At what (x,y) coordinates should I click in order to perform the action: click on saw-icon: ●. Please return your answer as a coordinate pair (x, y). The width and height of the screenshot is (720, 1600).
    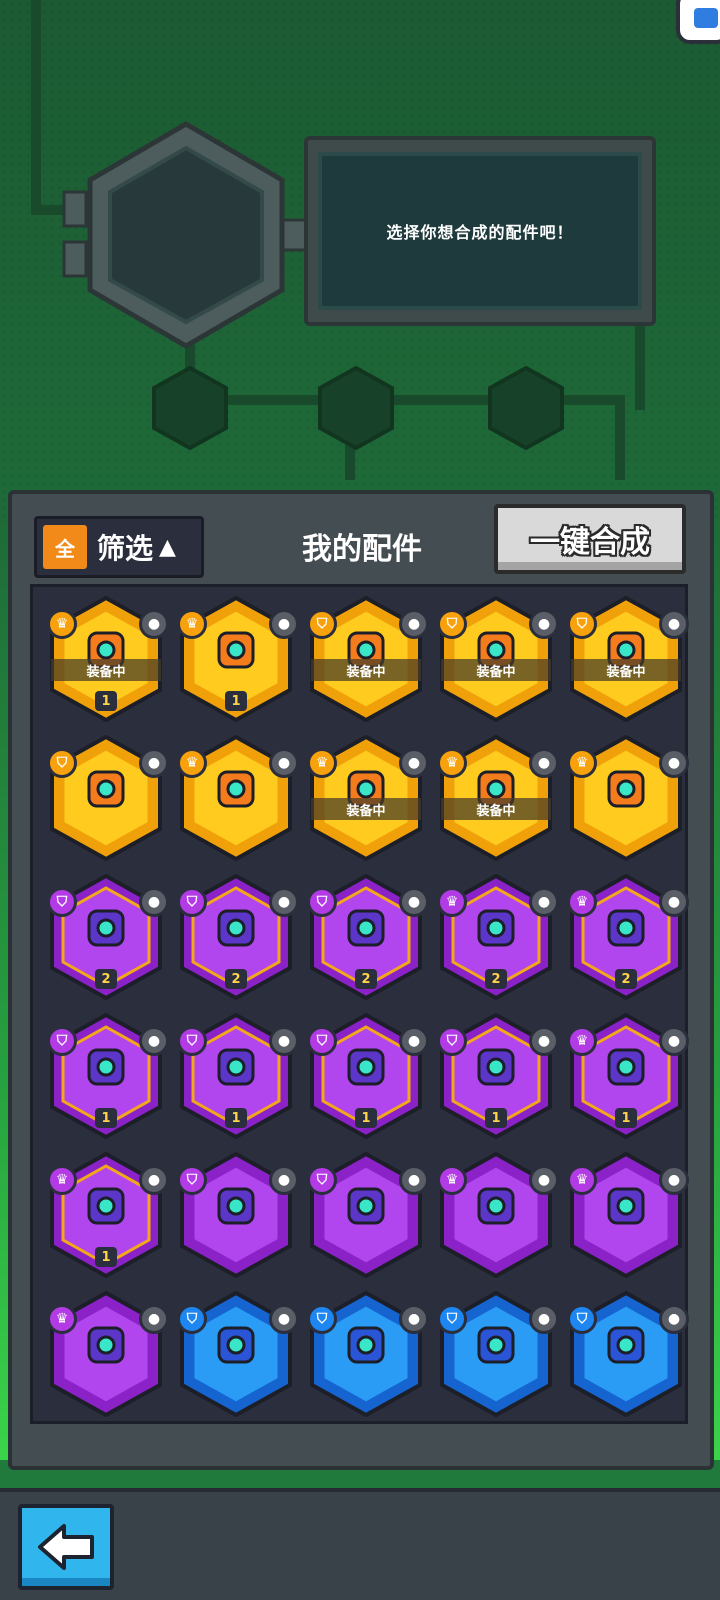
    Looking at the image, I should click on (674, 1319).